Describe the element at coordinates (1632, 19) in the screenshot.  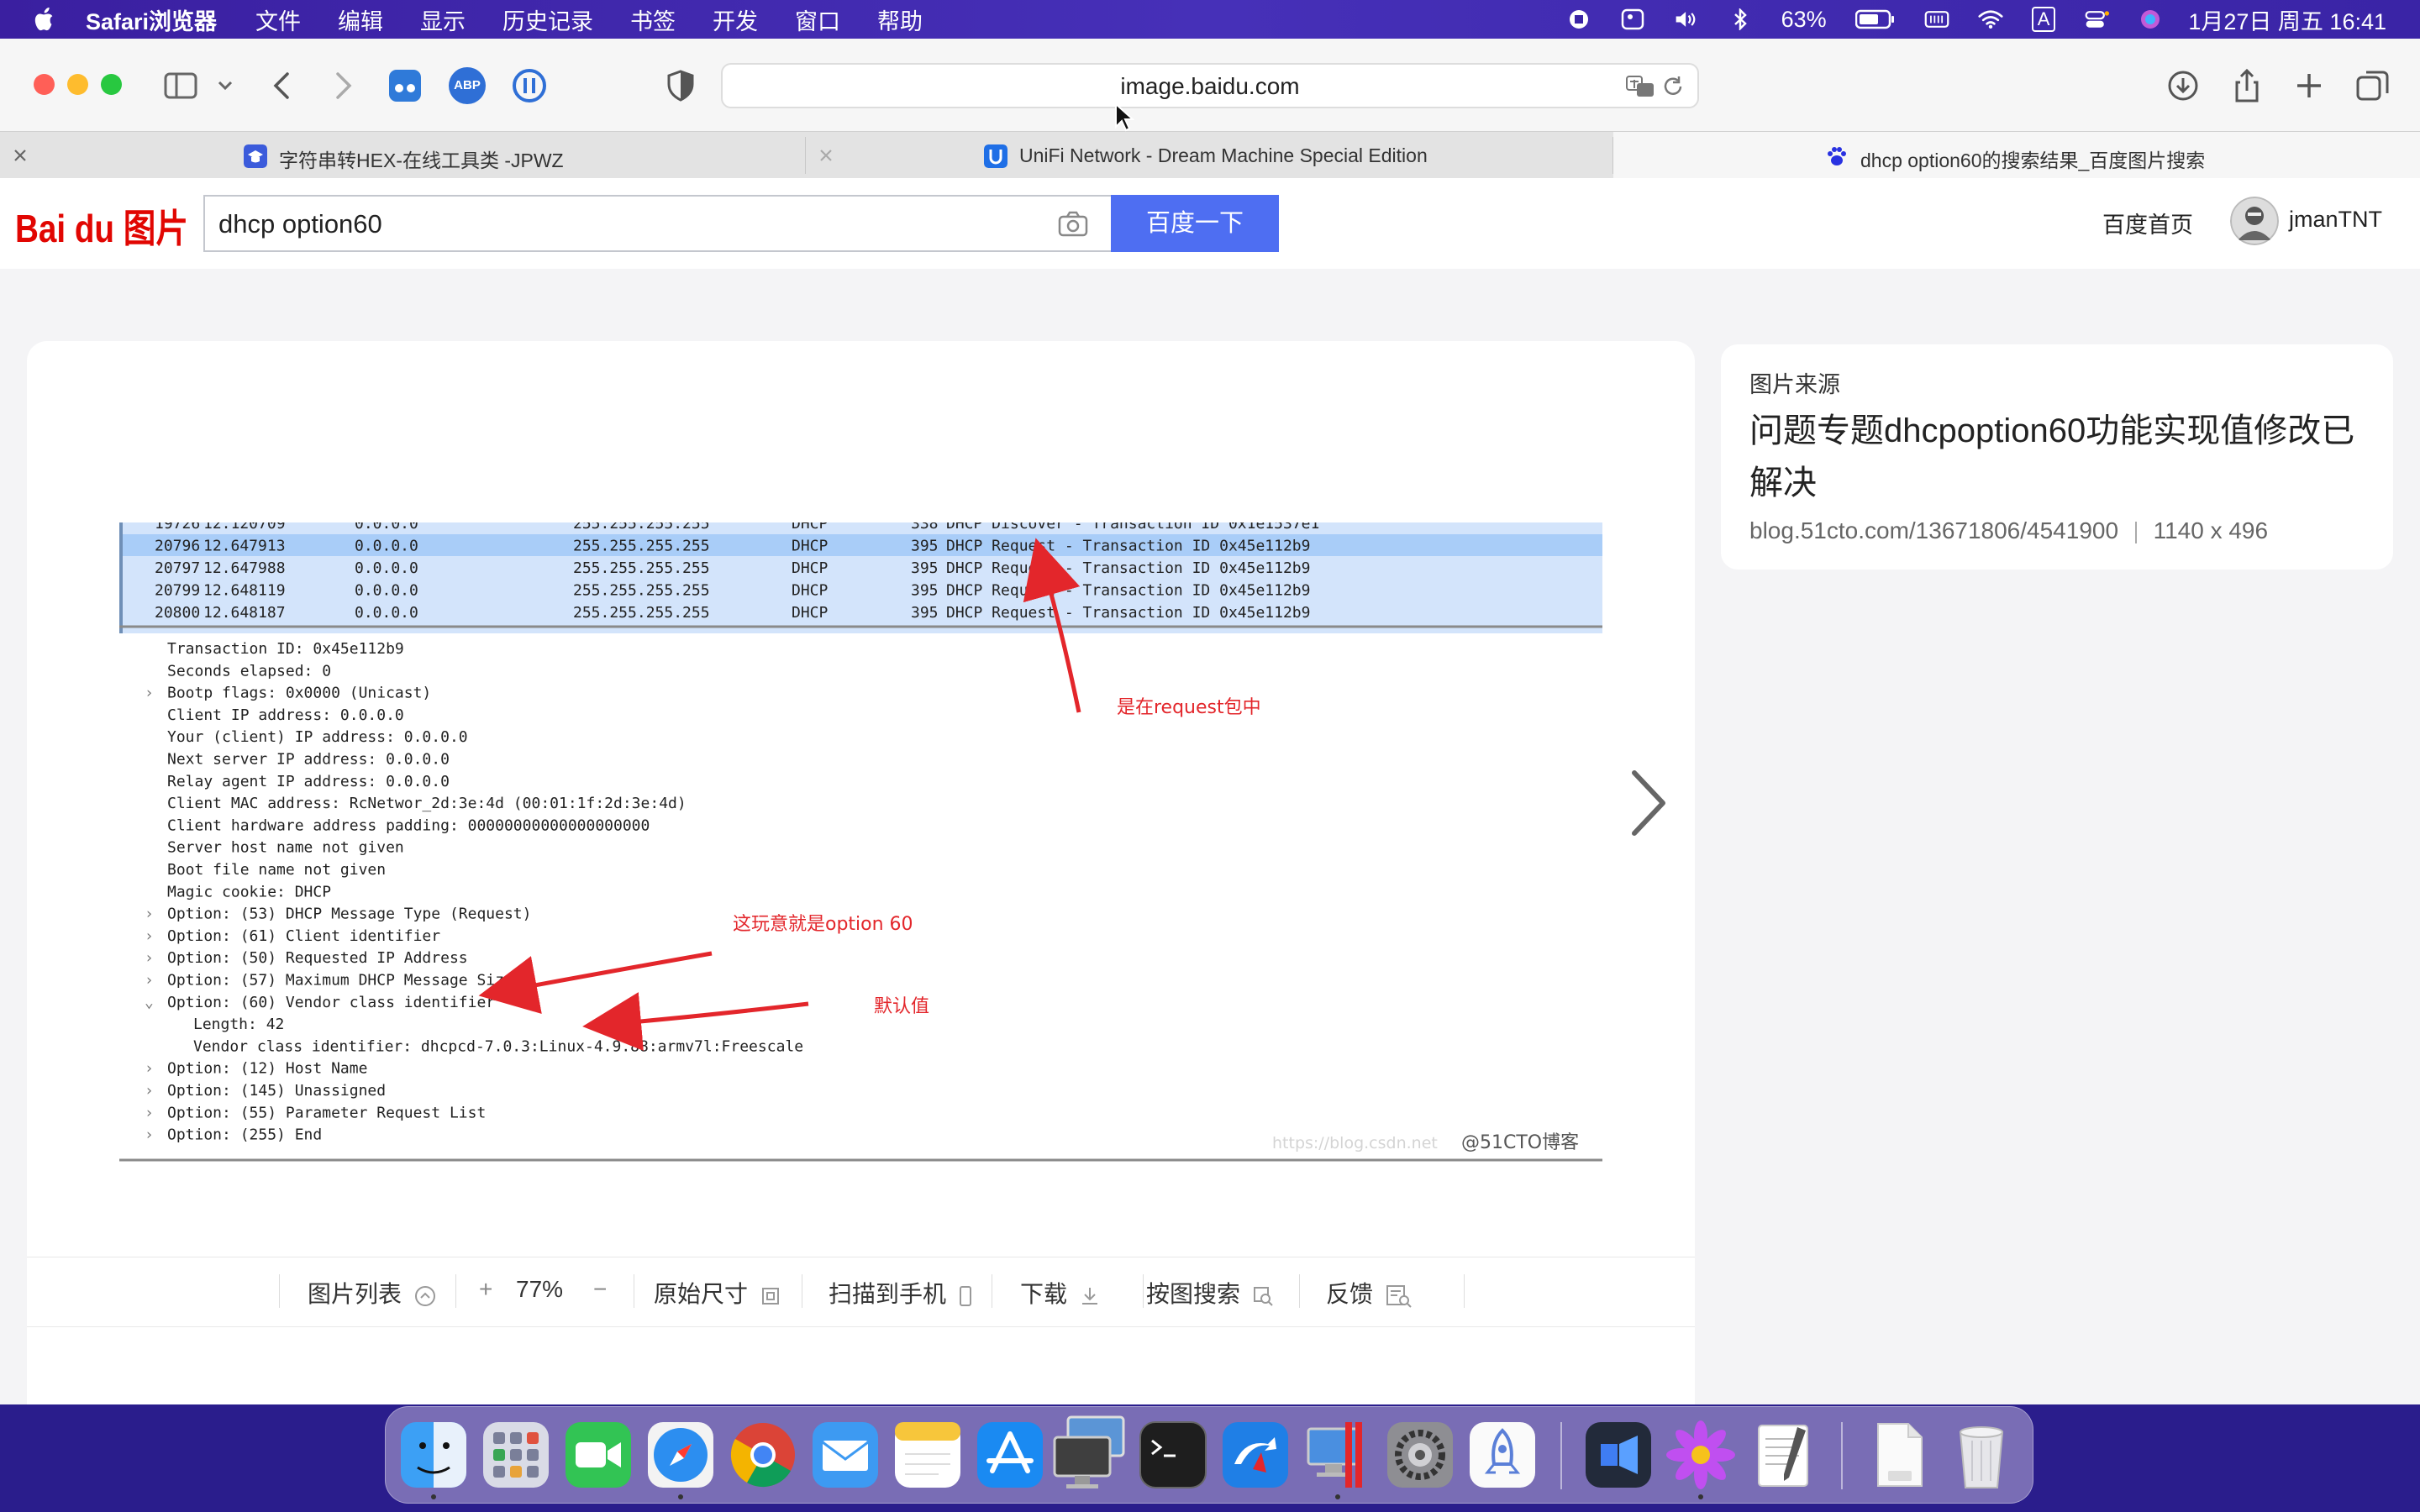
I see `screen-icon` at that location.